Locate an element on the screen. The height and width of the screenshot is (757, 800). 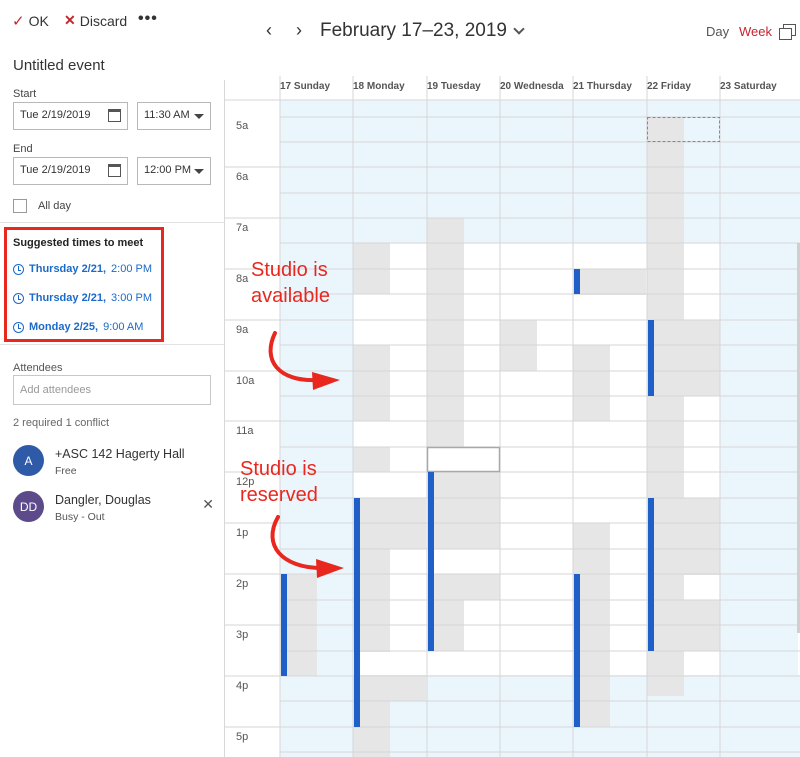
end-date-field: Tue 2/19/2019 is located at coordinates (70, 171).